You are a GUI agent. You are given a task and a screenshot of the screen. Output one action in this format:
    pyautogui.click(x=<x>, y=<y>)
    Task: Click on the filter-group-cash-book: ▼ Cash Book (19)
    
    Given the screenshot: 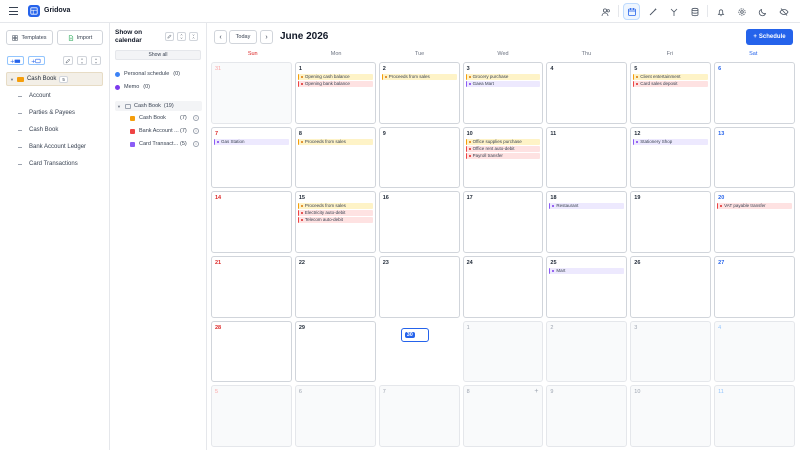 What is the action you would take?
    pyautogui.click(x=158, y=106)
    